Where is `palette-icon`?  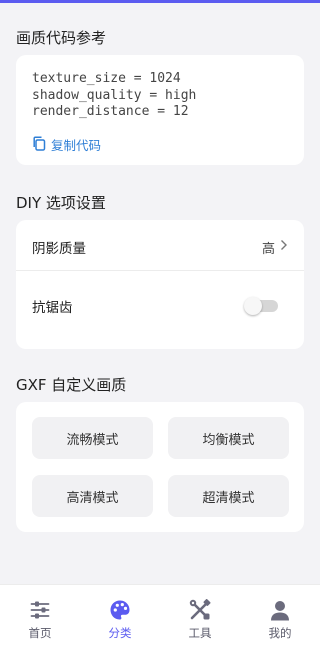 palette-icon is located at coordinates (120, 610).